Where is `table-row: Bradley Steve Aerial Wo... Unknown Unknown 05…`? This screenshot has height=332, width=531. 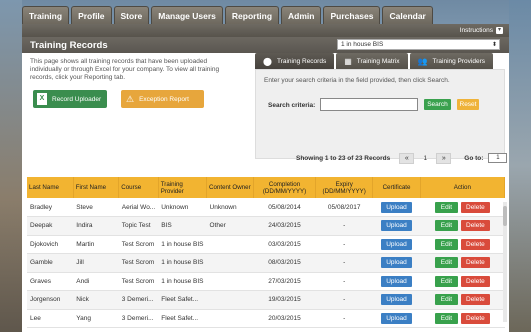 table-row: Bradley Steve Aerial Wo... Unknown Unknown 05… is located at coordinates (266, 207).